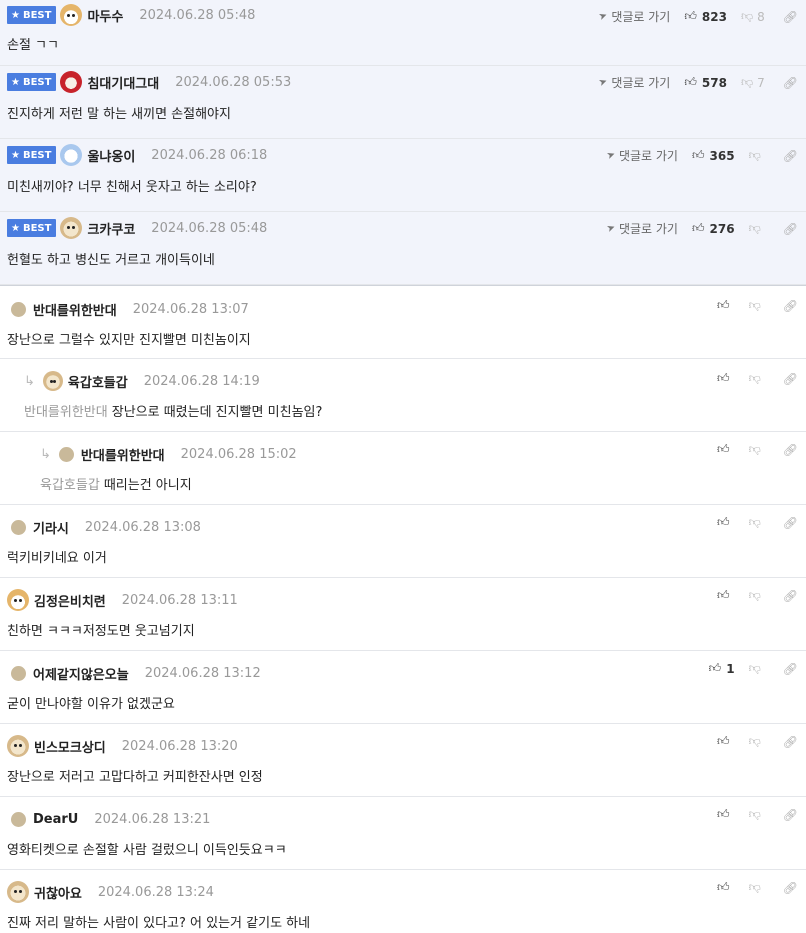 This screenshot has height=933, width=806. I want to click on reply-arrow-icon: ↳, so click(45, 454).